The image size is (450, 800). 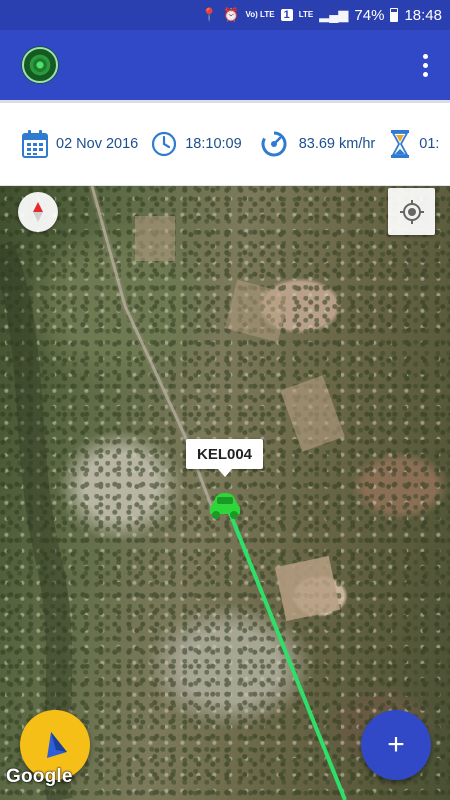 I want to click on vehicle-label: KEL004, so click(x=224, y=458).